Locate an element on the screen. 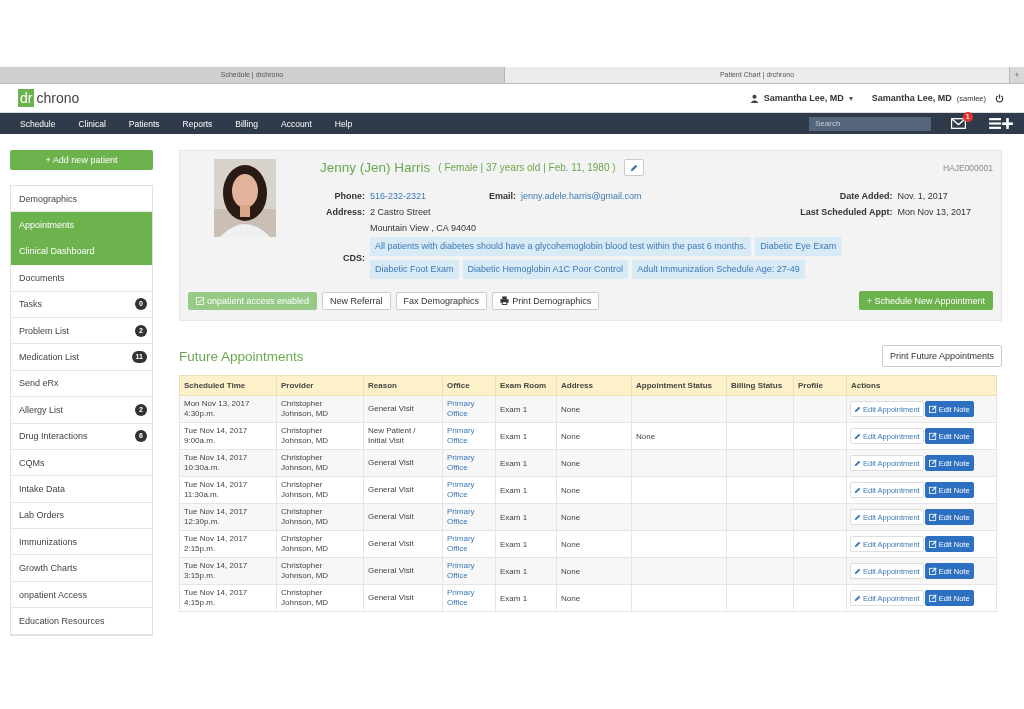  sidebar-item: onpatient Access is located at coordinates (81, 595).